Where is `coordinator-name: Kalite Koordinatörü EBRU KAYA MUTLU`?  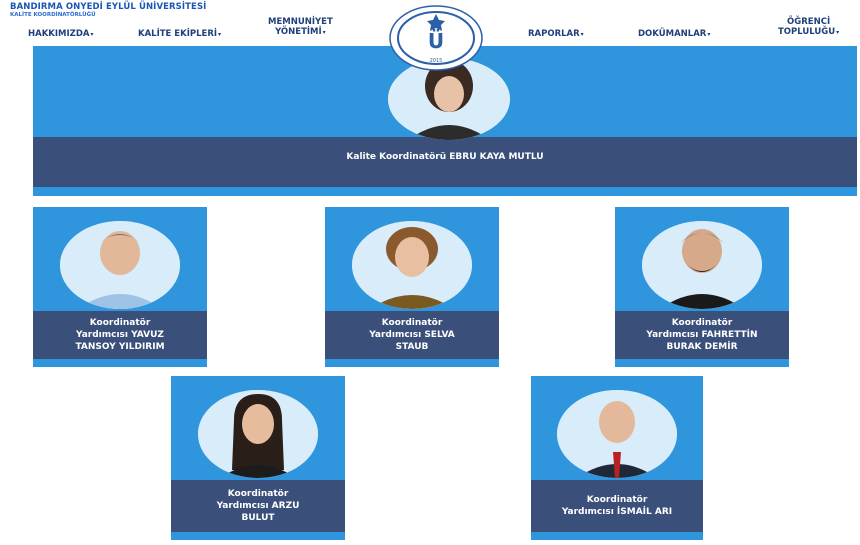 coordinator-name: Kalite Koordinatörü EBRU KAYA MUTLU is located at coordinates (445, 157).